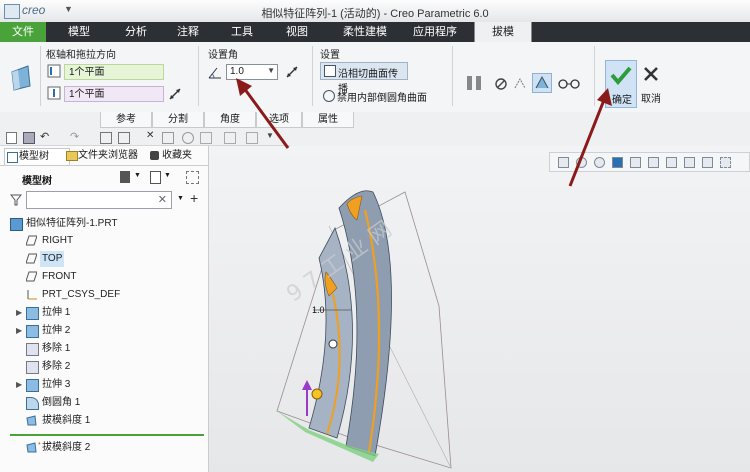 The height and width of the screenshot is (472, 750). What do you see at coordinates (266, 118) in the screenshot?
I see `arrow-to-angle-input` at bounding box center [266, 118].